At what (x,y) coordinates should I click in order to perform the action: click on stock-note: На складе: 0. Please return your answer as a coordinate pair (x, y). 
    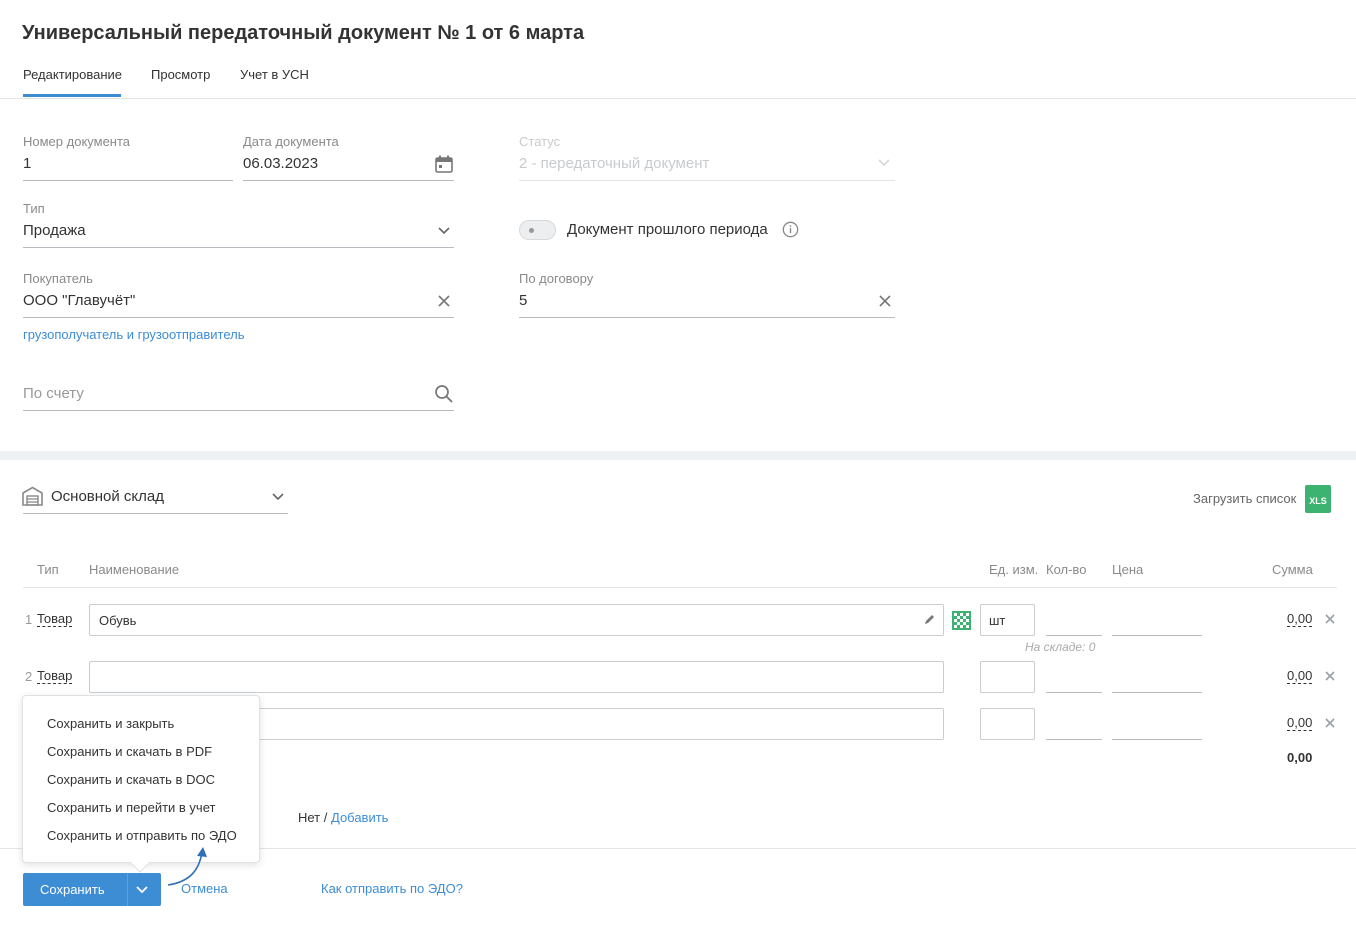
    Looking at the image, I should click on (1060, 647).